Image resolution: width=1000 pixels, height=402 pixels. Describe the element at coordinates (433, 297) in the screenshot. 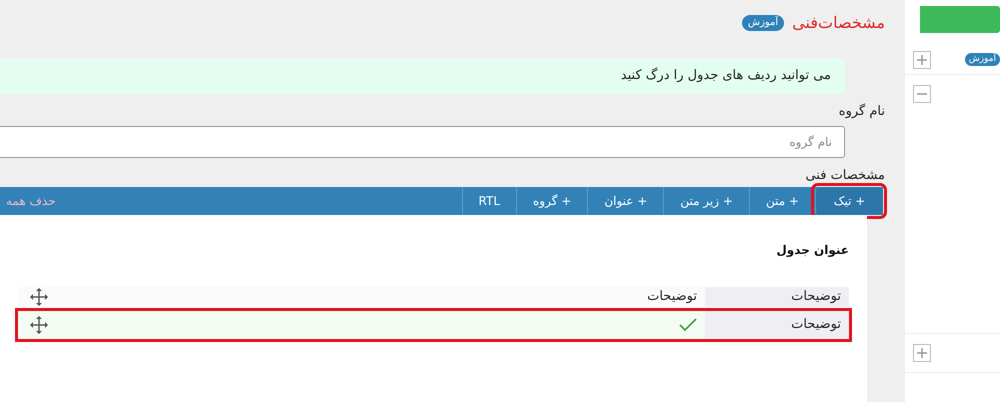

I see `table-row: توضیحات توضیحات` at that location.